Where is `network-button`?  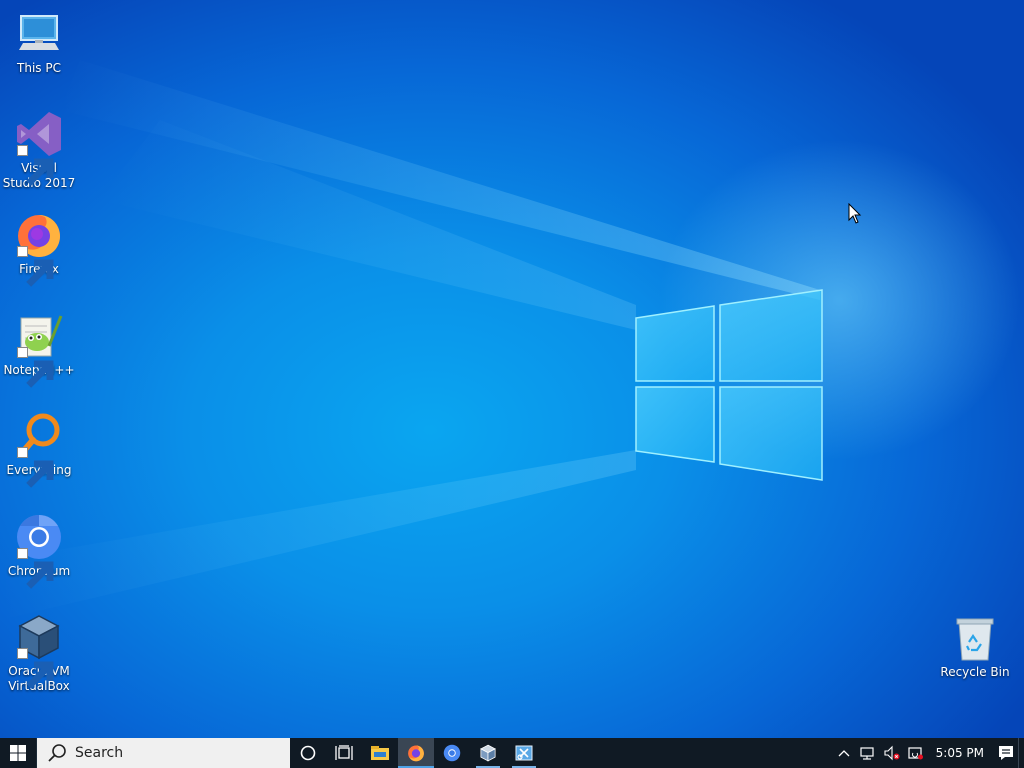
network-button is located at coordinates (868, 753).